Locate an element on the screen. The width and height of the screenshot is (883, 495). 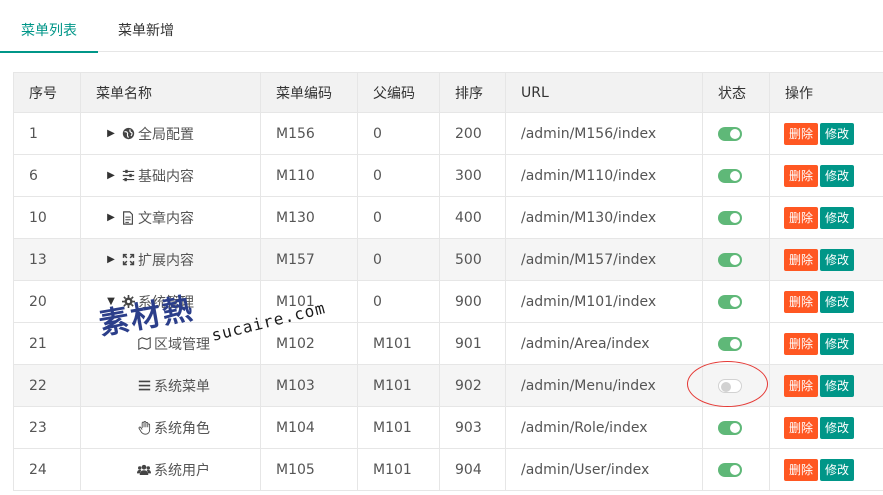
column-header-code: 菜单编码 is located at coordinates (309, 92).